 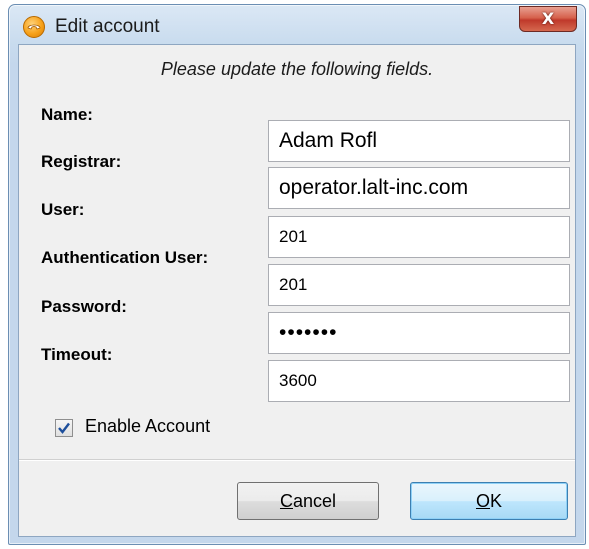 I want to click on user-input, so click(x=419, y=237).